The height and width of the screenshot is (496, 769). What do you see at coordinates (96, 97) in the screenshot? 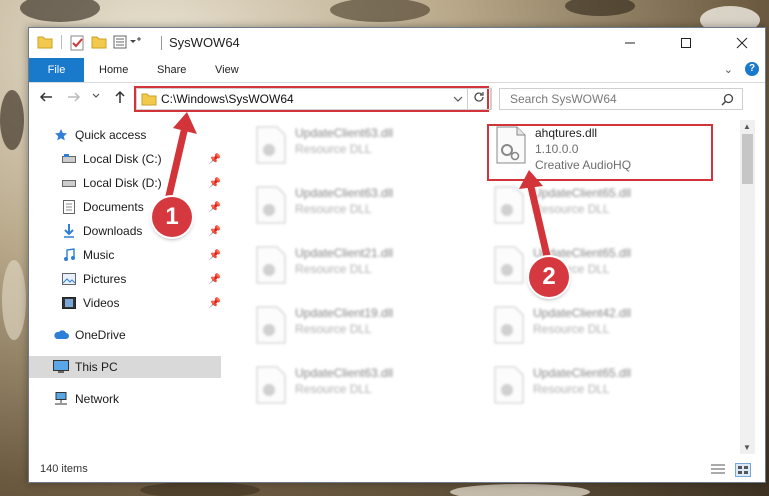
I see `recent-locations-icon` at bounding box center [96, 97].